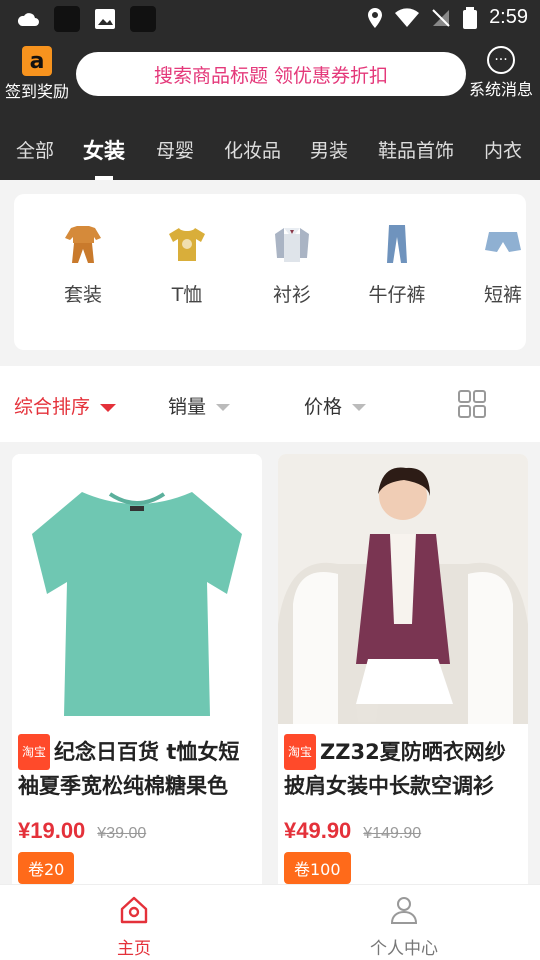 This screenshot has width=540, height=960. I want to click on system-message-button: ··· 系统消息, so click(501, 73).